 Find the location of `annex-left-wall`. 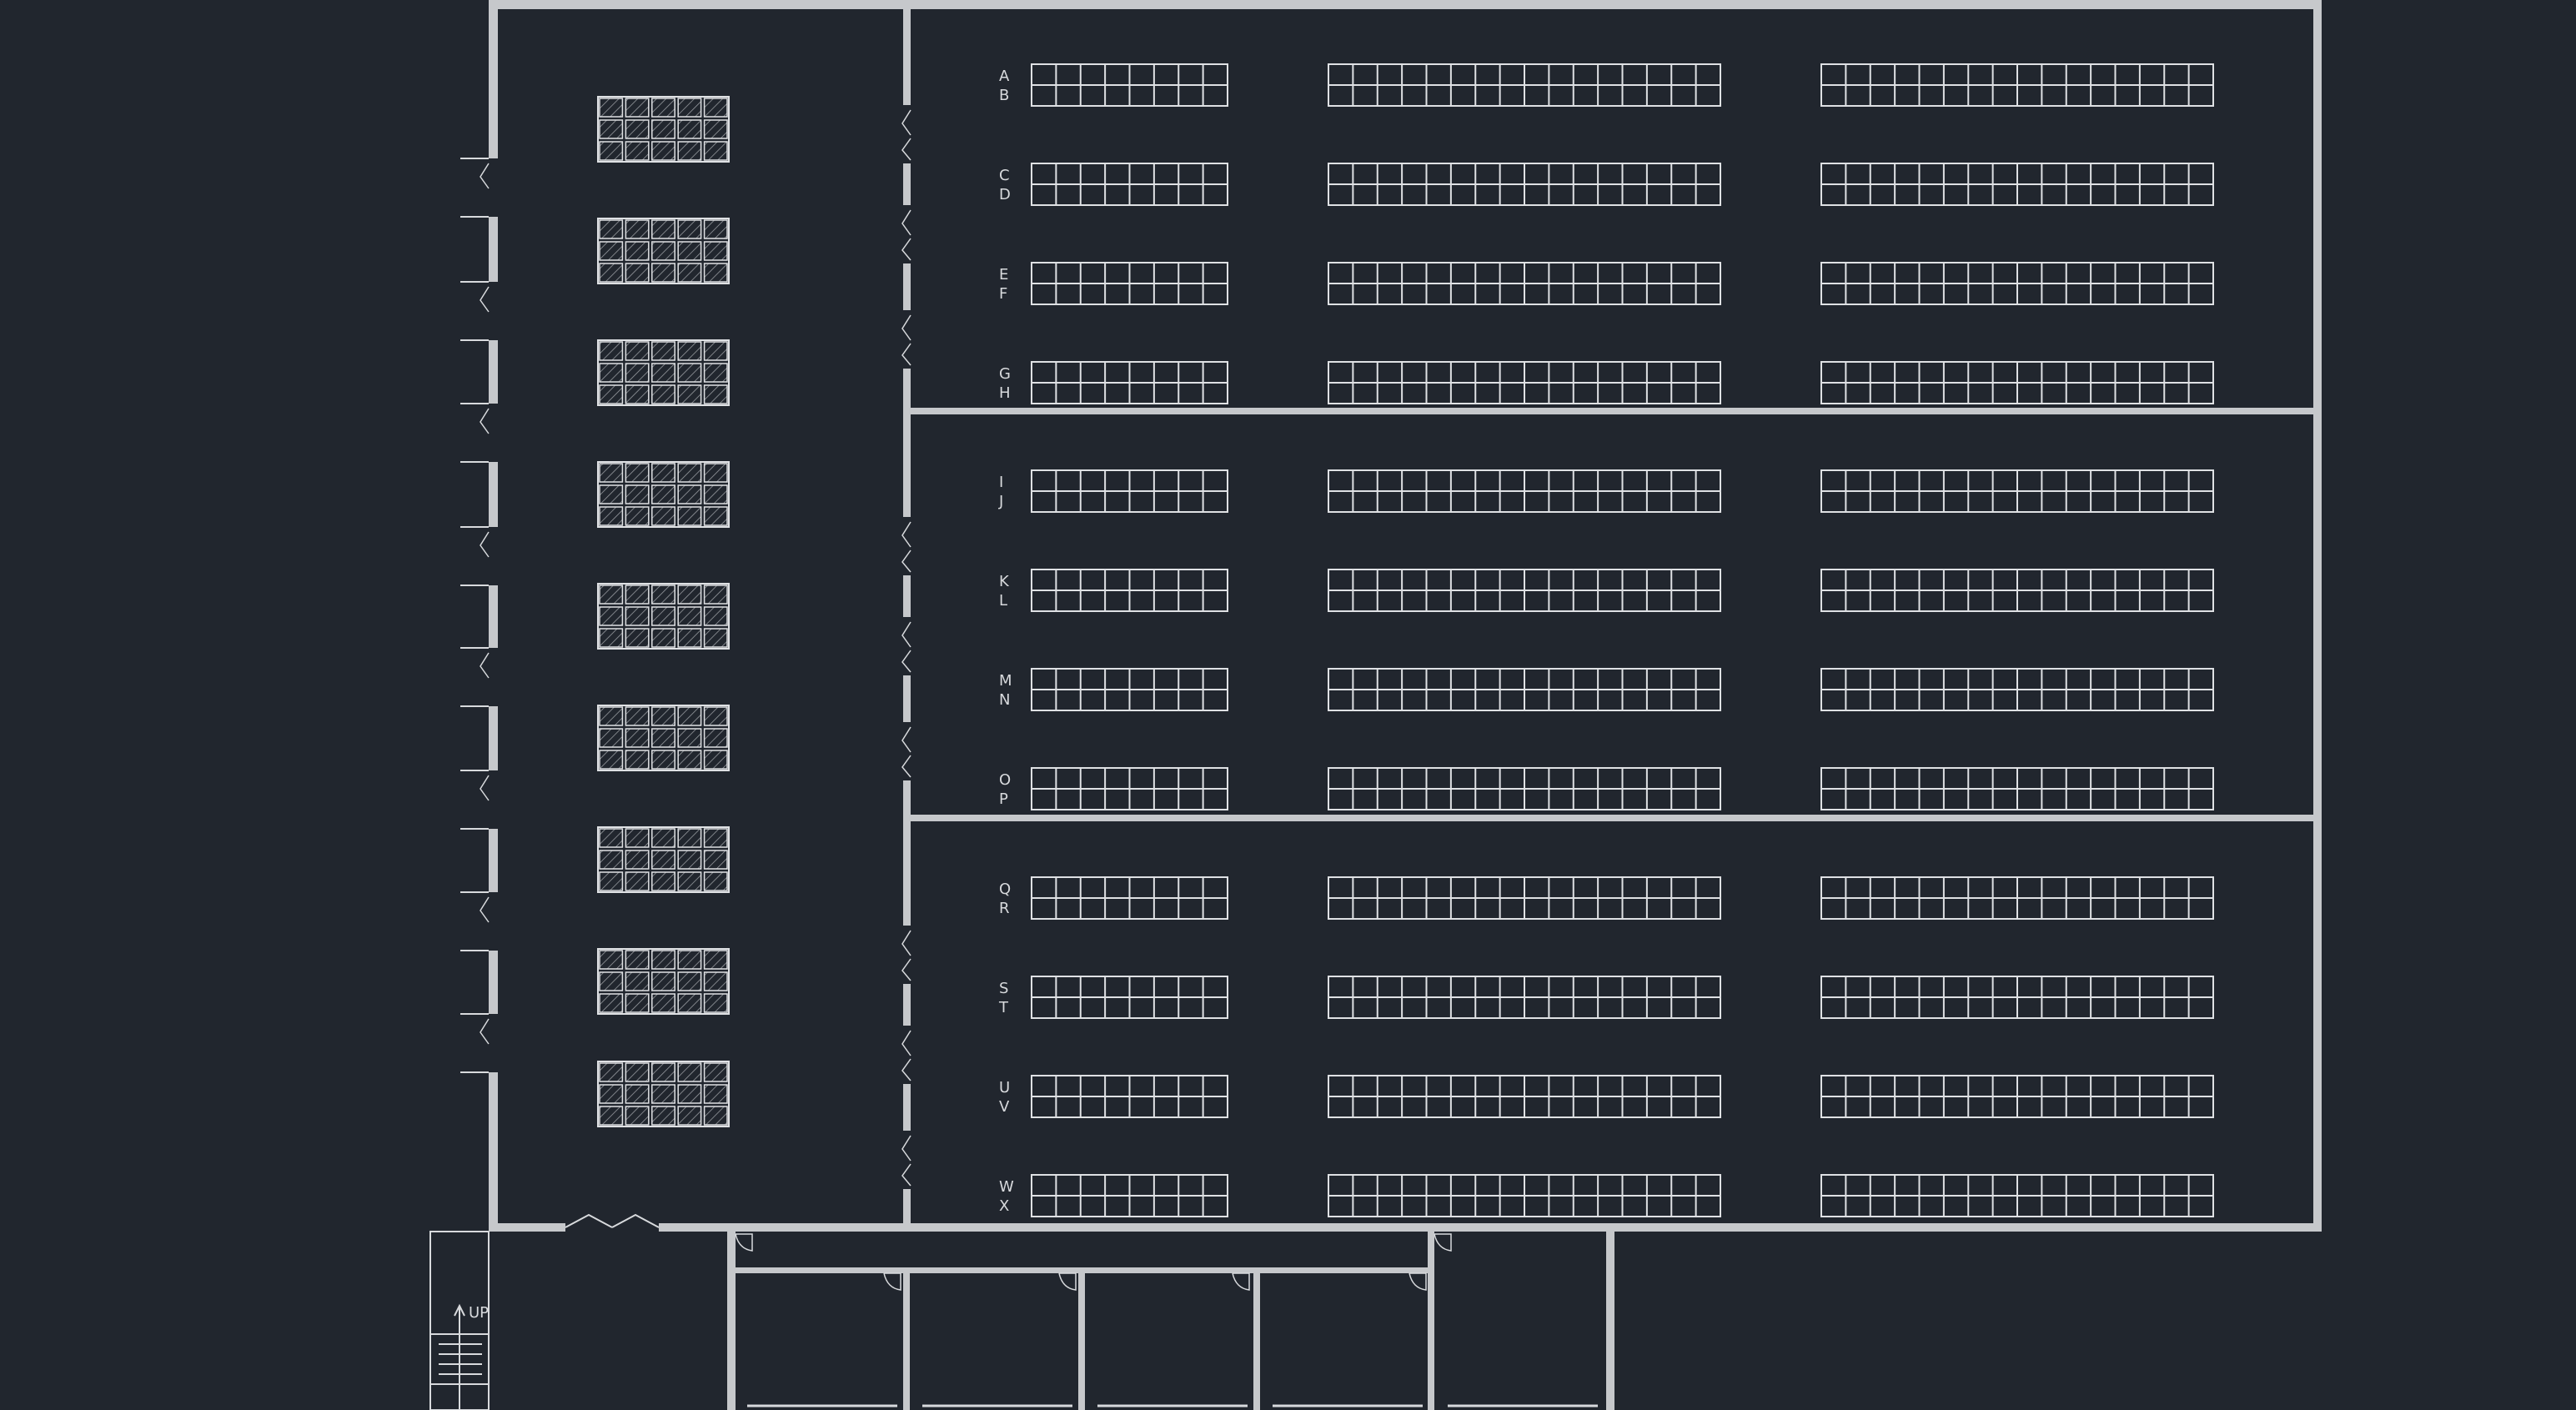

annex-left-wall is located at coordinates (731, 1316).